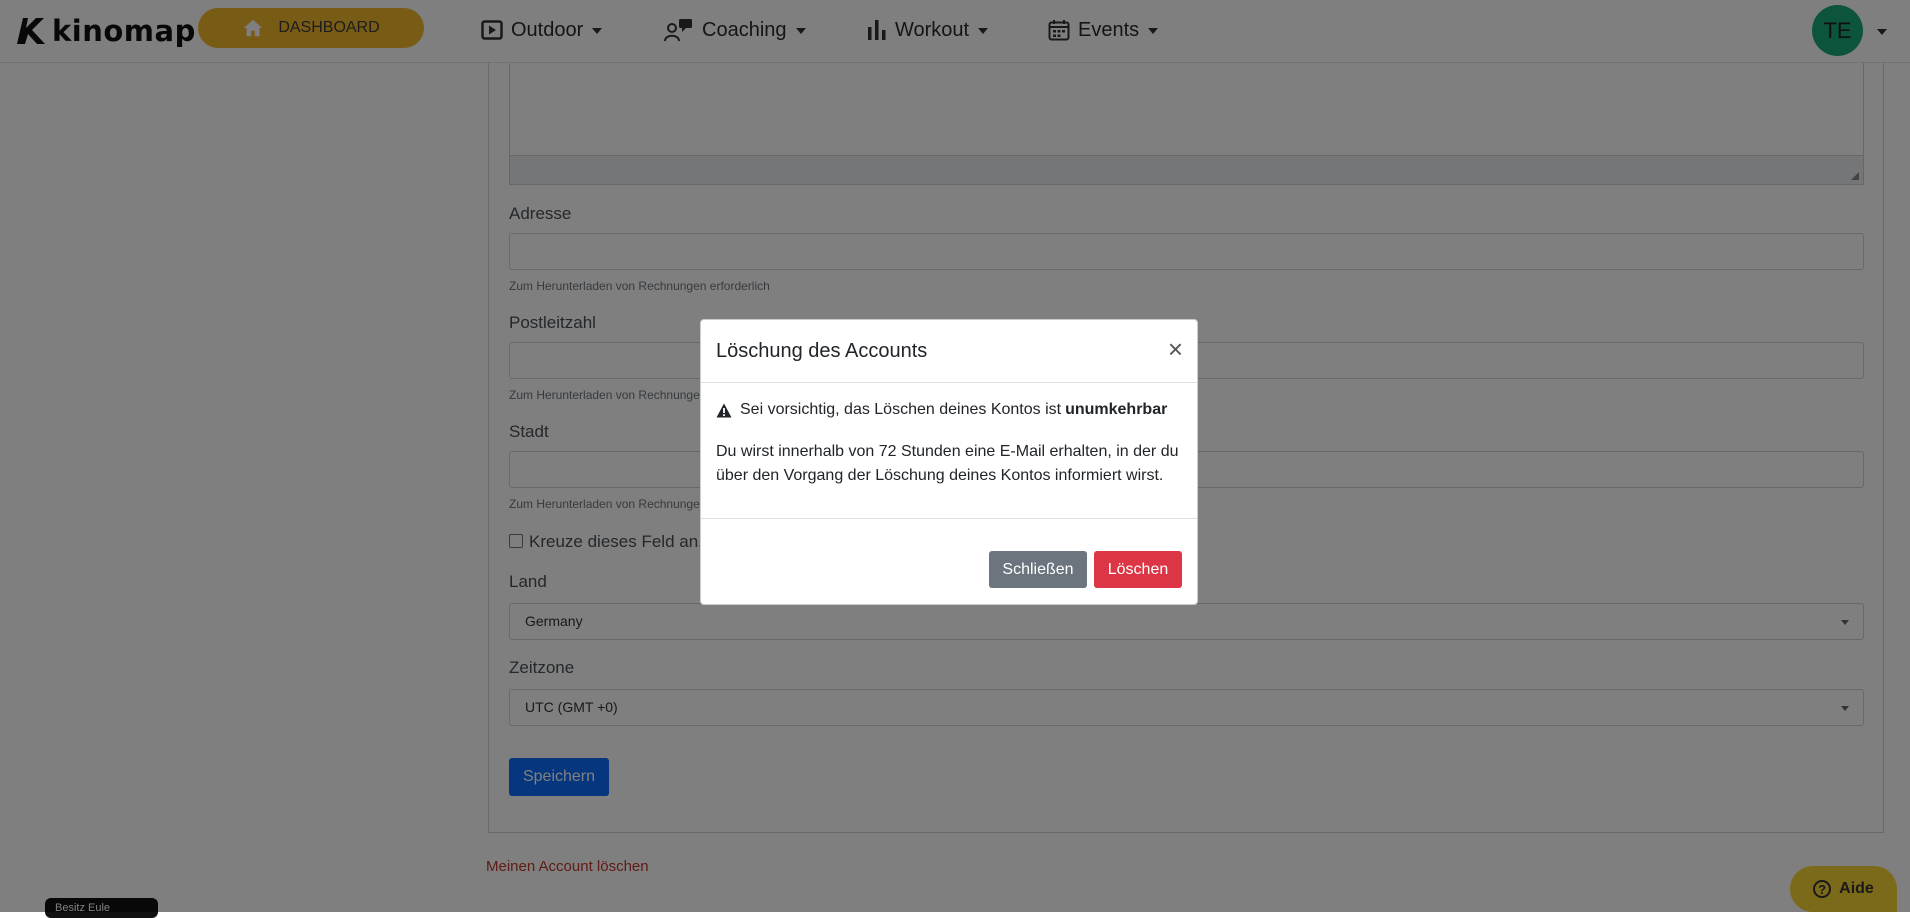  What do you see at coordinates (1116, 409) in the screenshot?
I see `warning-strong-text: unumkehrbar` at bounding box center [1116, 409].